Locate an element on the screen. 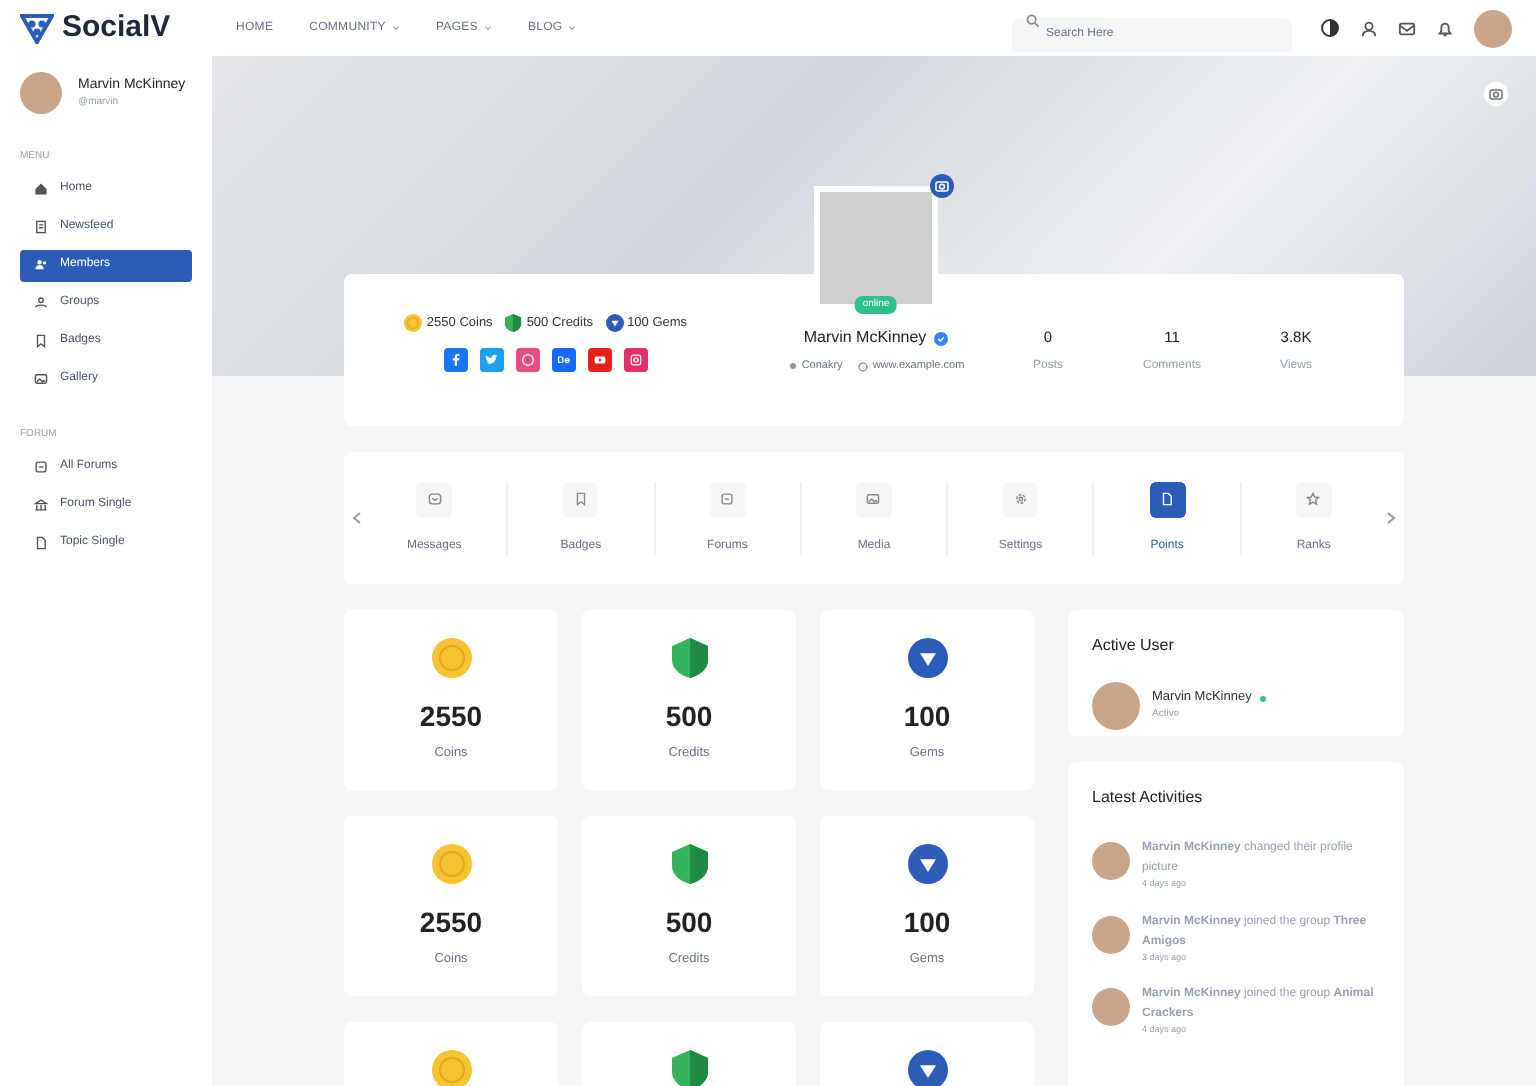 The width and height of the screenshot is (1536, 1086). group-icon is located at coordinates (41, 303).